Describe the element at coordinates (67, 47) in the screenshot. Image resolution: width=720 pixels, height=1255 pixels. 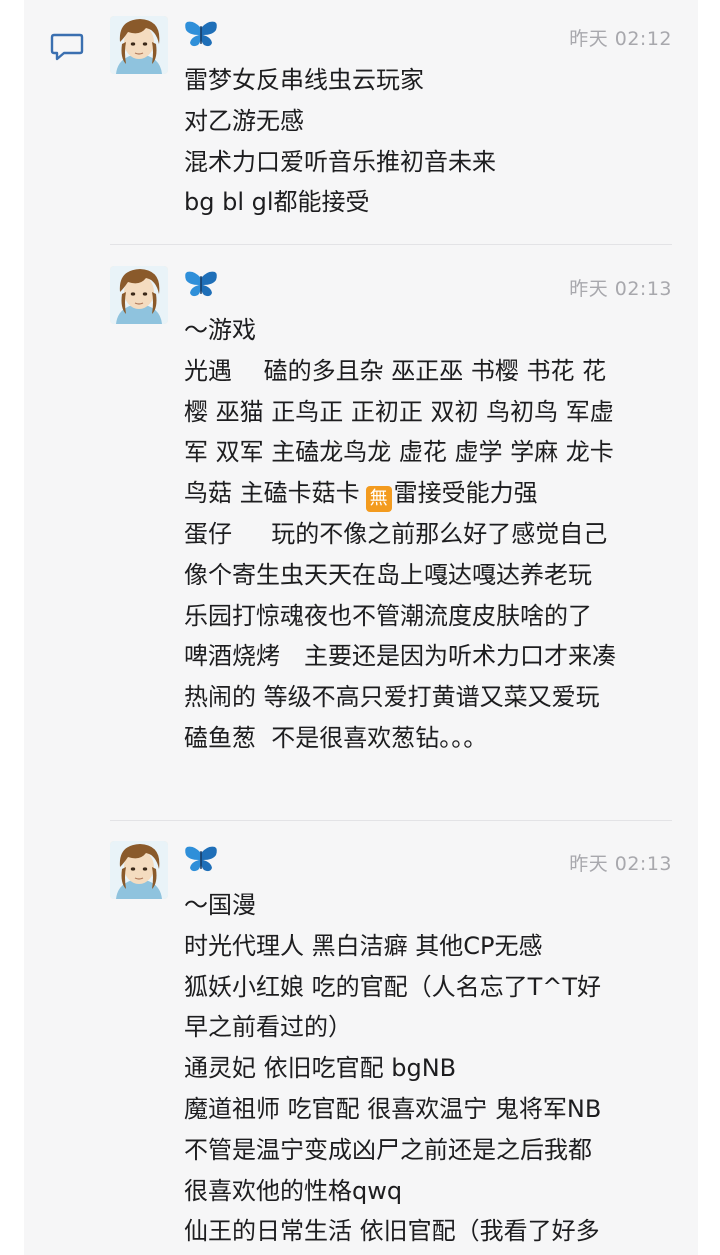
I see `comment-bubble-icon` at that location.